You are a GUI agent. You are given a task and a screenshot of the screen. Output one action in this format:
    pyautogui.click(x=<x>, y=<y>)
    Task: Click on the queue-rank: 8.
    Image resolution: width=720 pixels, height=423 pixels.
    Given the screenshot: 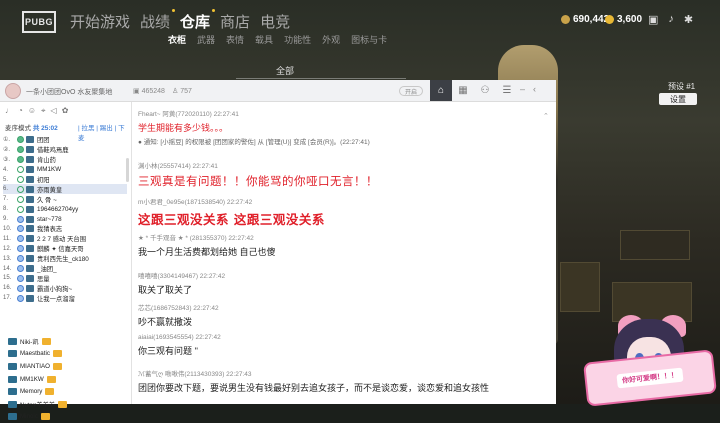 What is the action you would take?
    pyautogui.click(x=6, y=209)
    